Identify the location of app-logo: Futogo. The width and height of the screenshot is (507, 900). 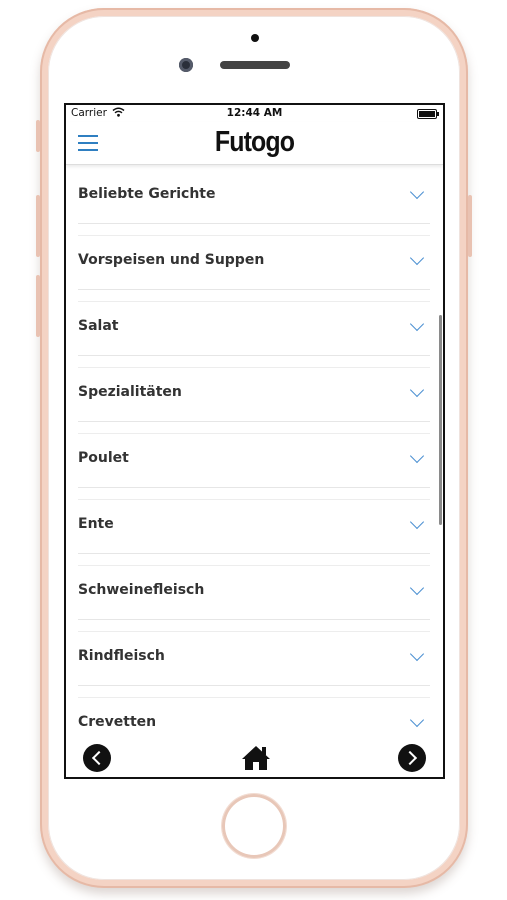
(254, 142).